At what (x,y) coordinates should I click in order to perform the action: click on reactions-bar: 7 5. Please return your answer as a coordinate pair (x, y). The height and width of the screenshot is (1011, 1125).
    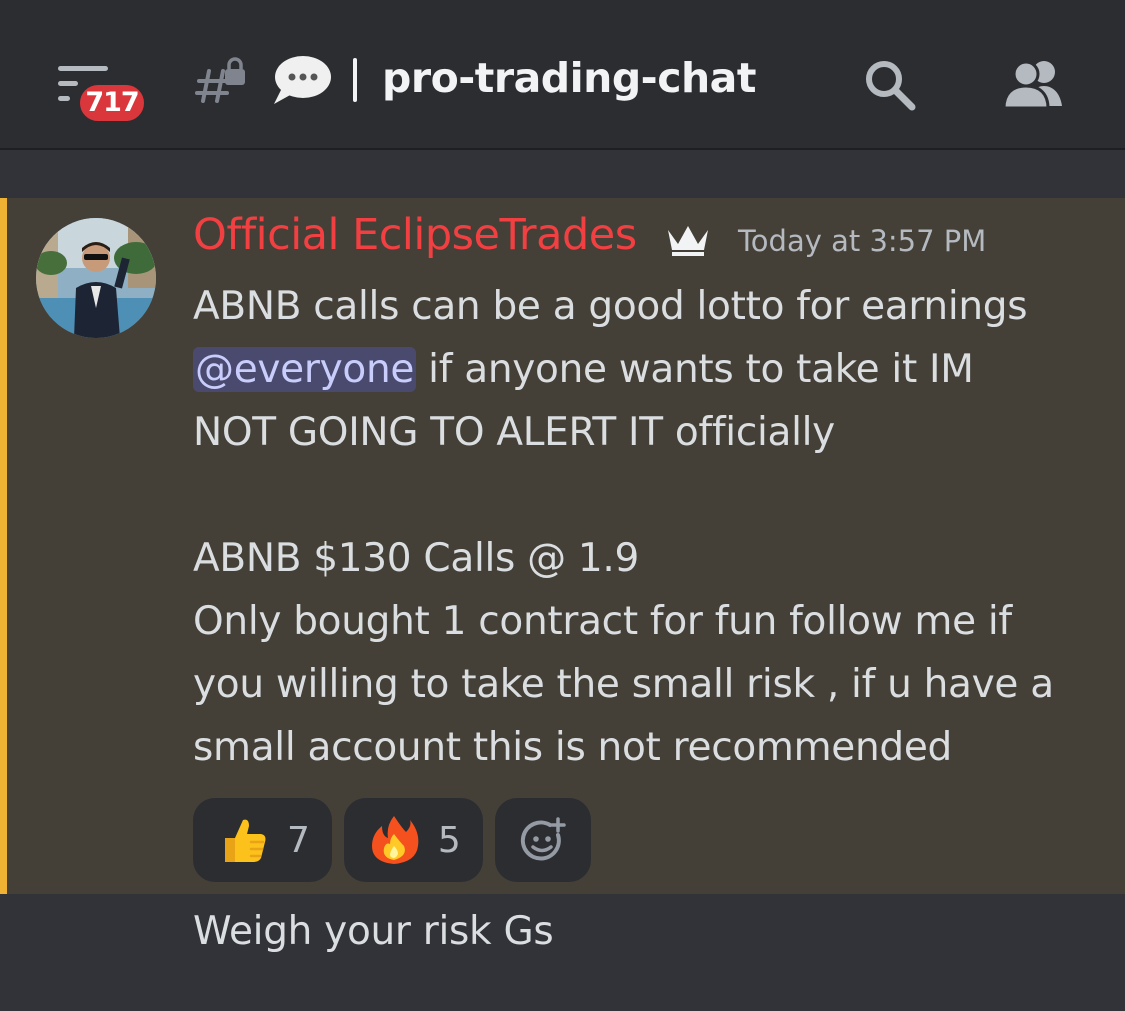
    Looking at the image, I should click on (392, 840).